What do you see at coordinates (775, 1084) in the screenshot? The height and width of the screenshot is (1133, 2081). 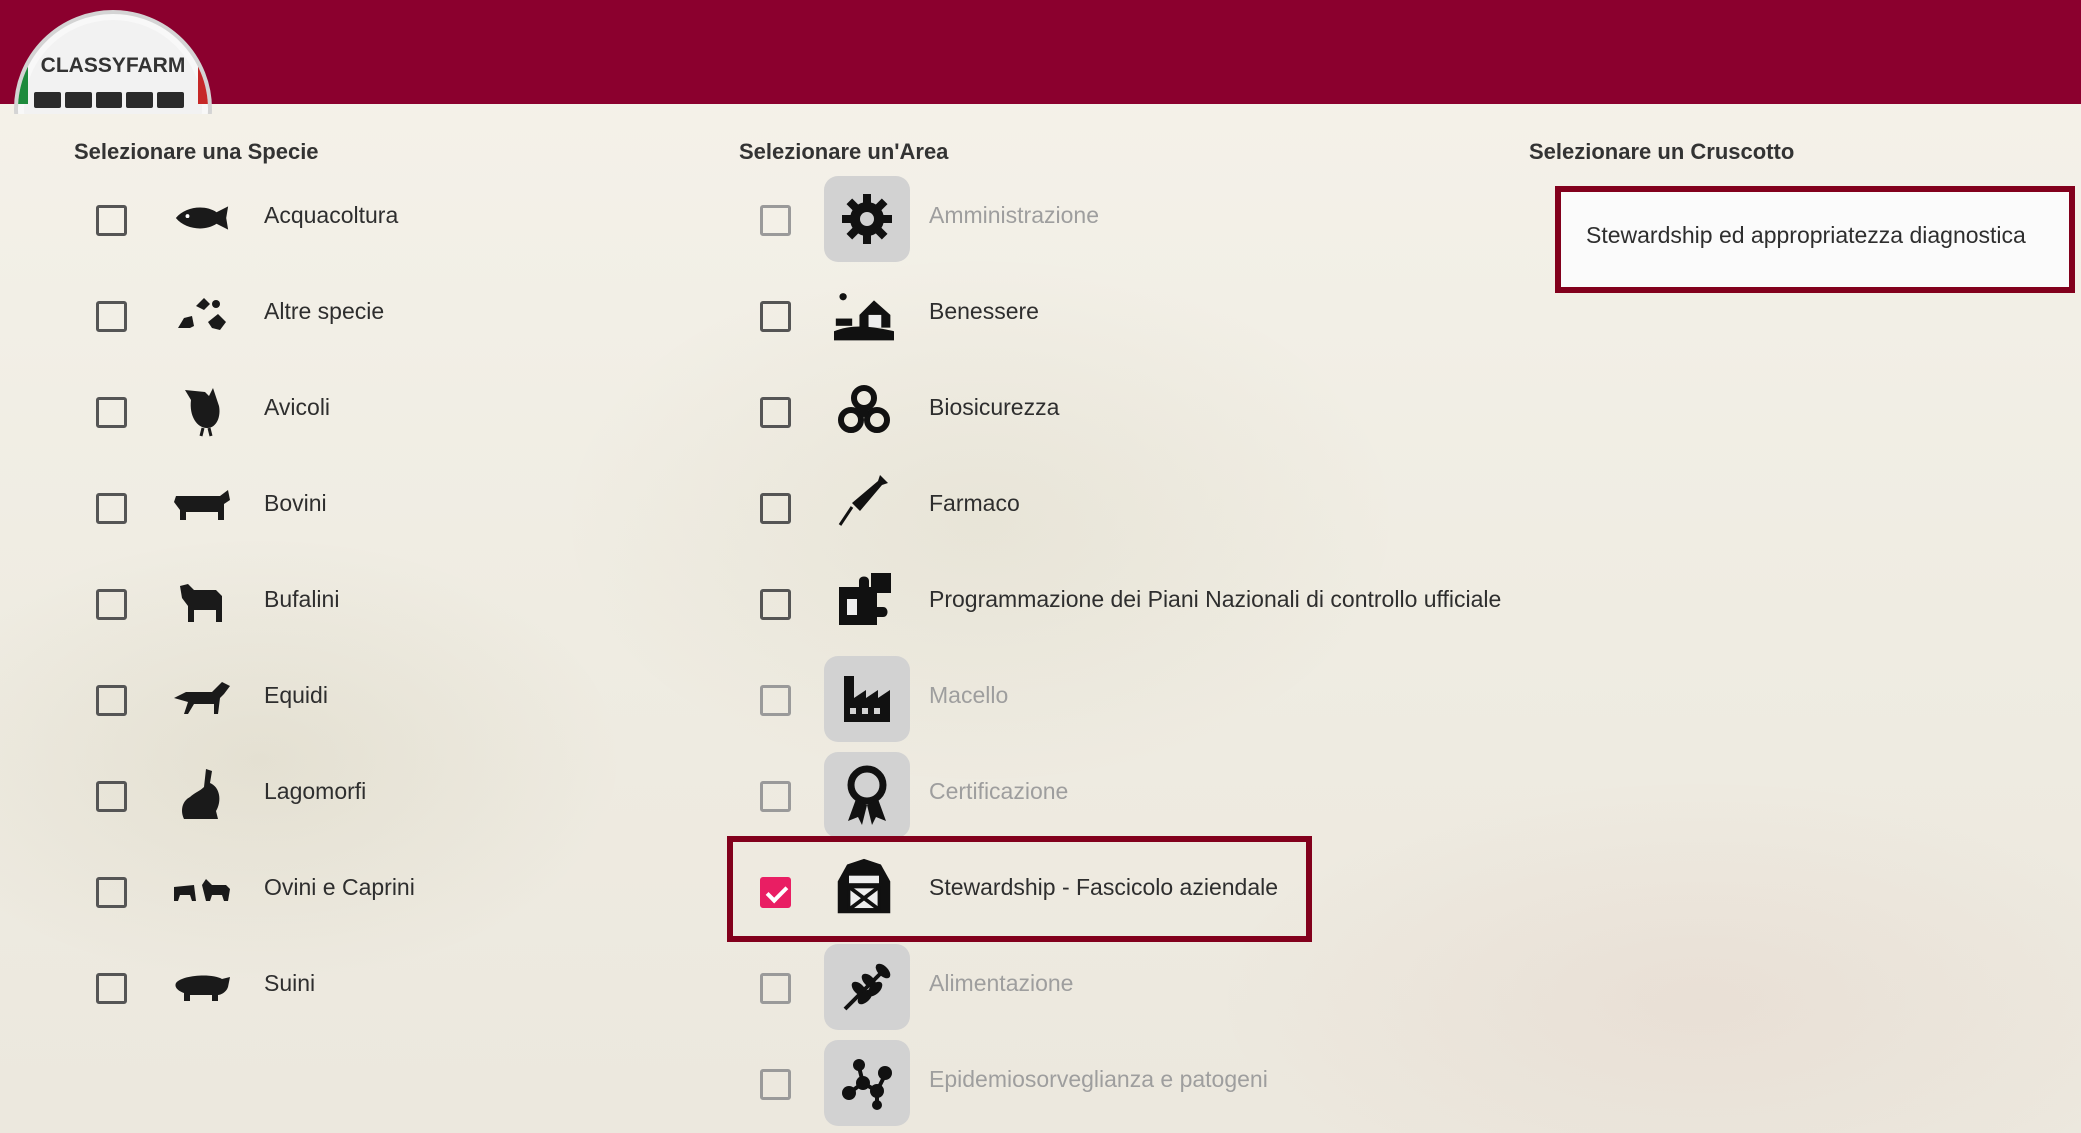 I see `area-checkbox-epidemiosorveglianza` at bounding box center [775, 1084].